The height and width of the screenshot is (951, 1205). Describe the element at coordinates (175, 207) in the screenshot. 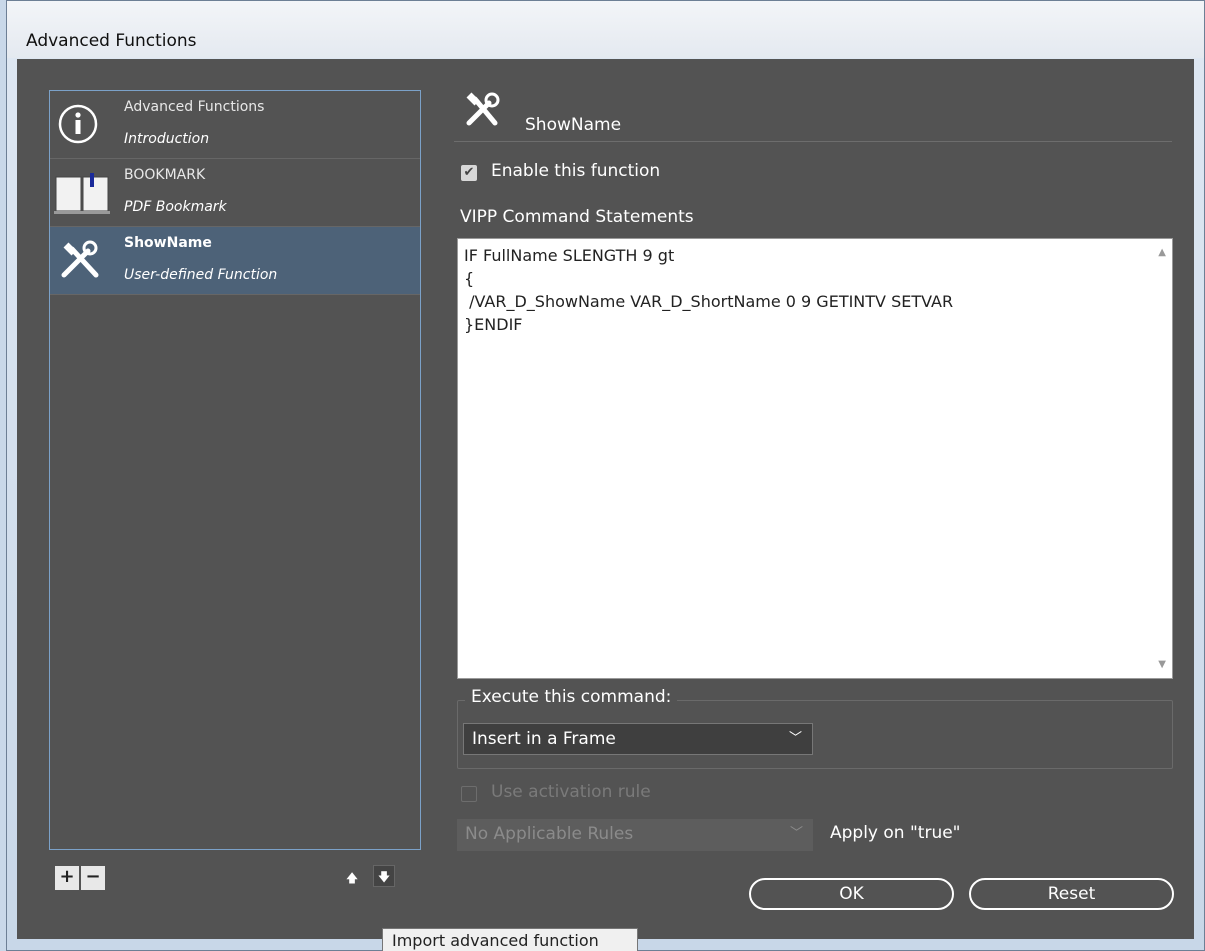

I see `list-item-description: PDF Bookmark` at that location.